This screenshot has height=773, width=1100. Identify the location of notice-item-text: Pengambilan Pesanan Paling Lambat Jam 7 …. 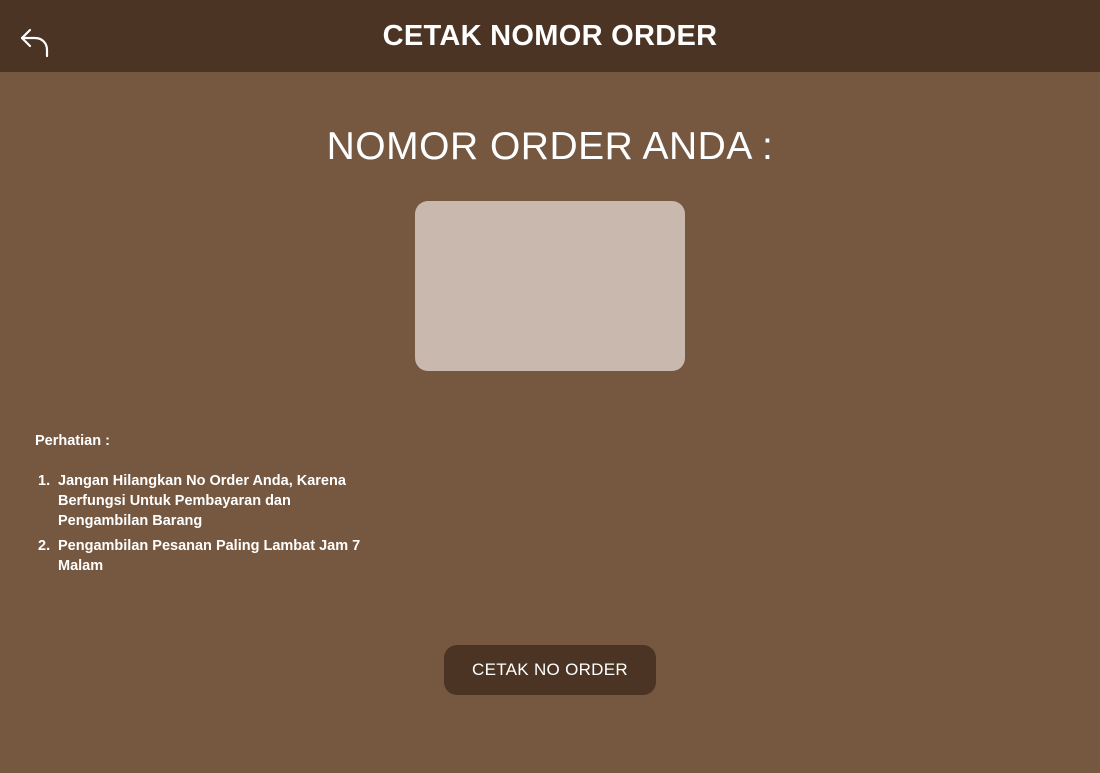
(209, 556).